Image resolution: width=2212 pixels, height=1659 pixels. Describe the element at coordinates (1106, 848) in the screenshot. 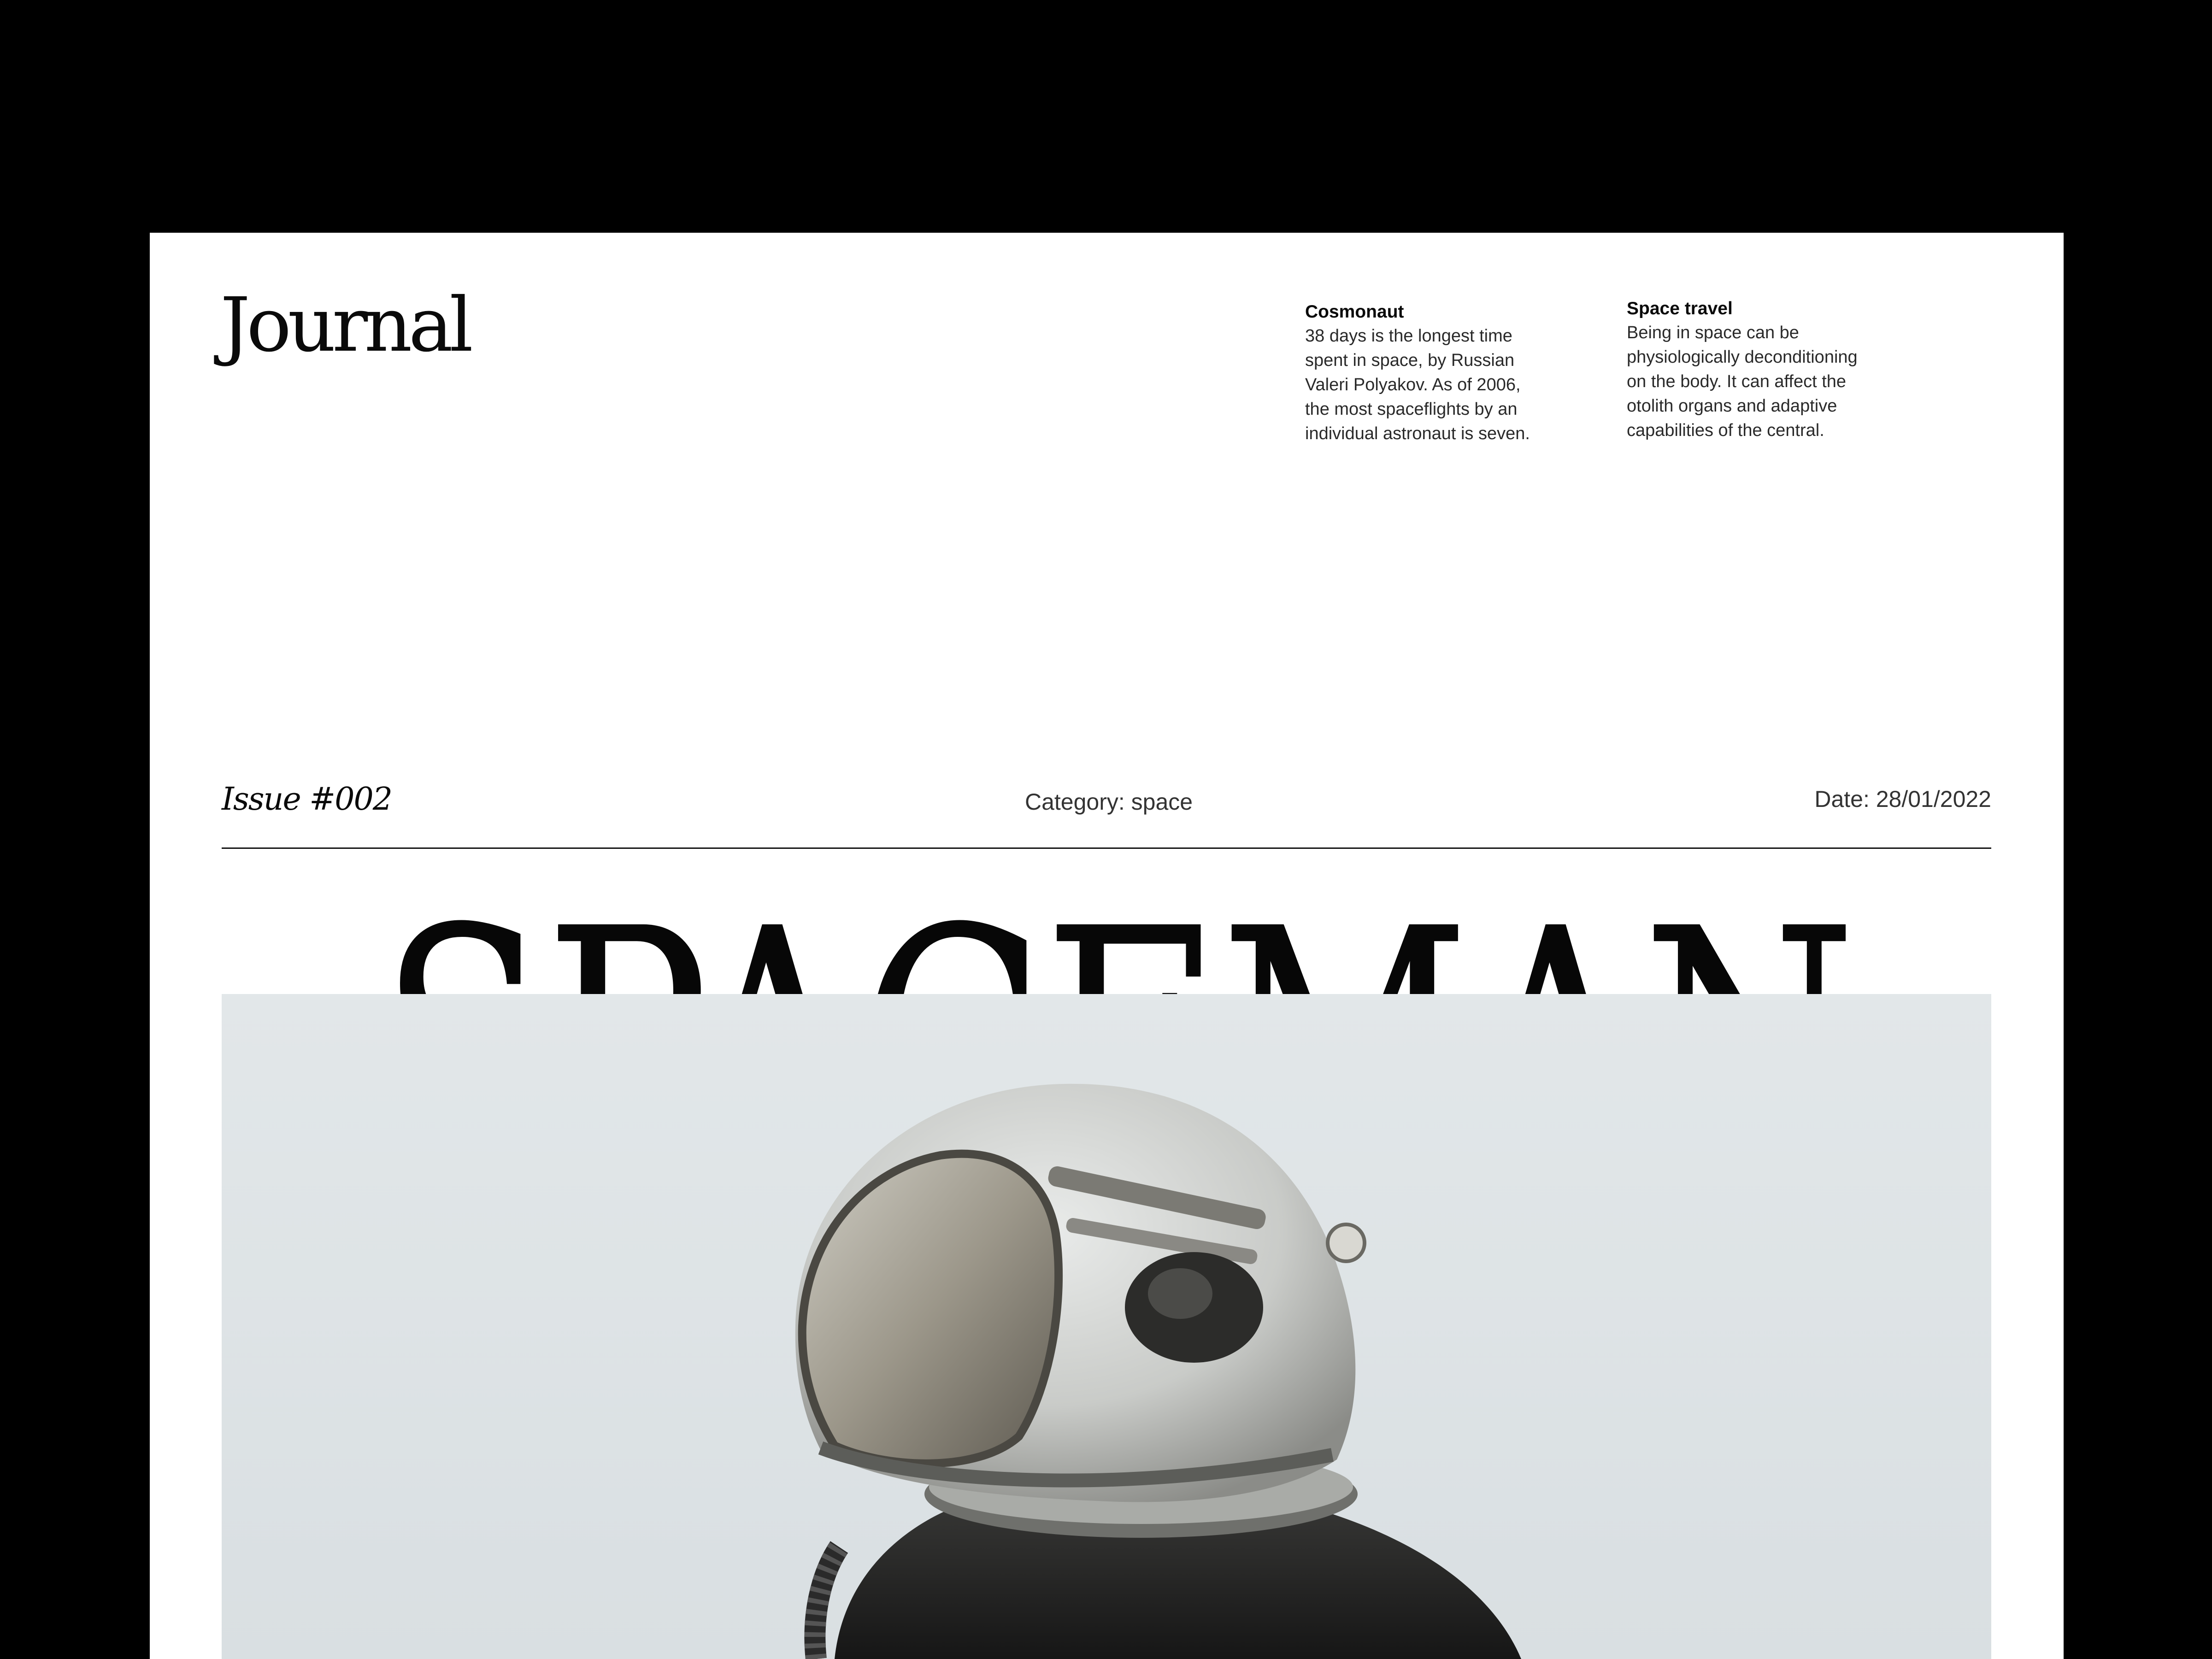

I see `meta-divider` at that location.